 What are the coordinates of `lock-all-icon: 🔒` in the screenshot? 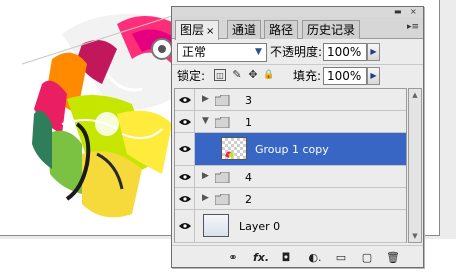 It's located at (269, 75).